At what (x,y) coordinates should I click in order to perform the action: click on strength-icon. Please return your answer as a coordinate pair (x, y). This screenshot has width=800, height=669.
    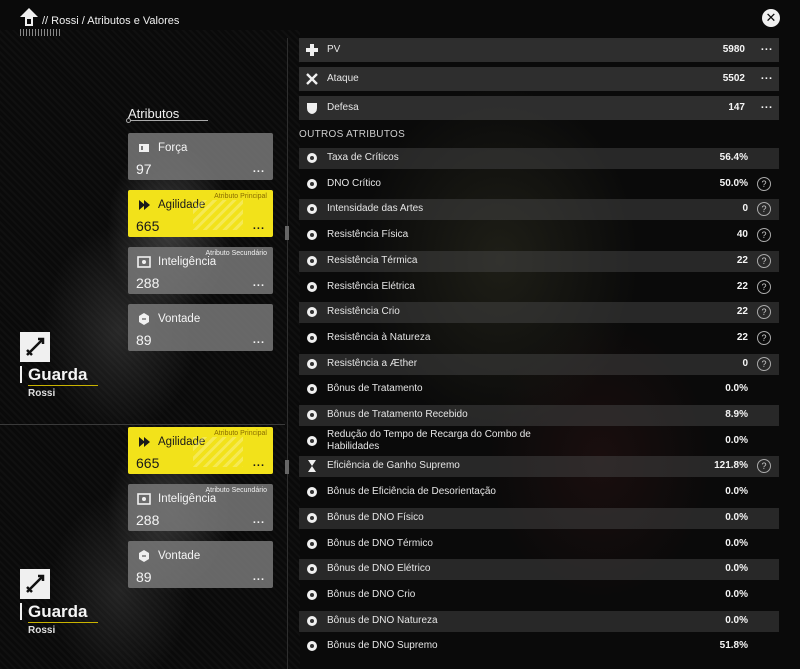
    Looking at the image, I should click on (144, 148).